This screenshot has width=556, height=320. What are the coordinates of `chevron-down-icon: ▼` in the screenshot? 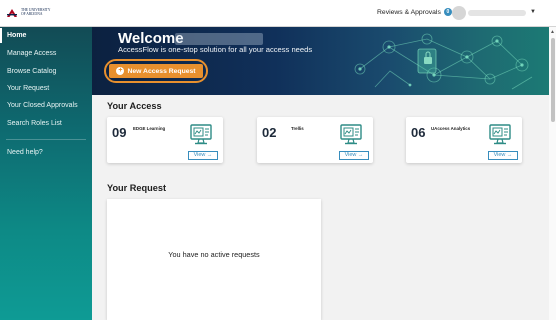 It's located at (533, 12).